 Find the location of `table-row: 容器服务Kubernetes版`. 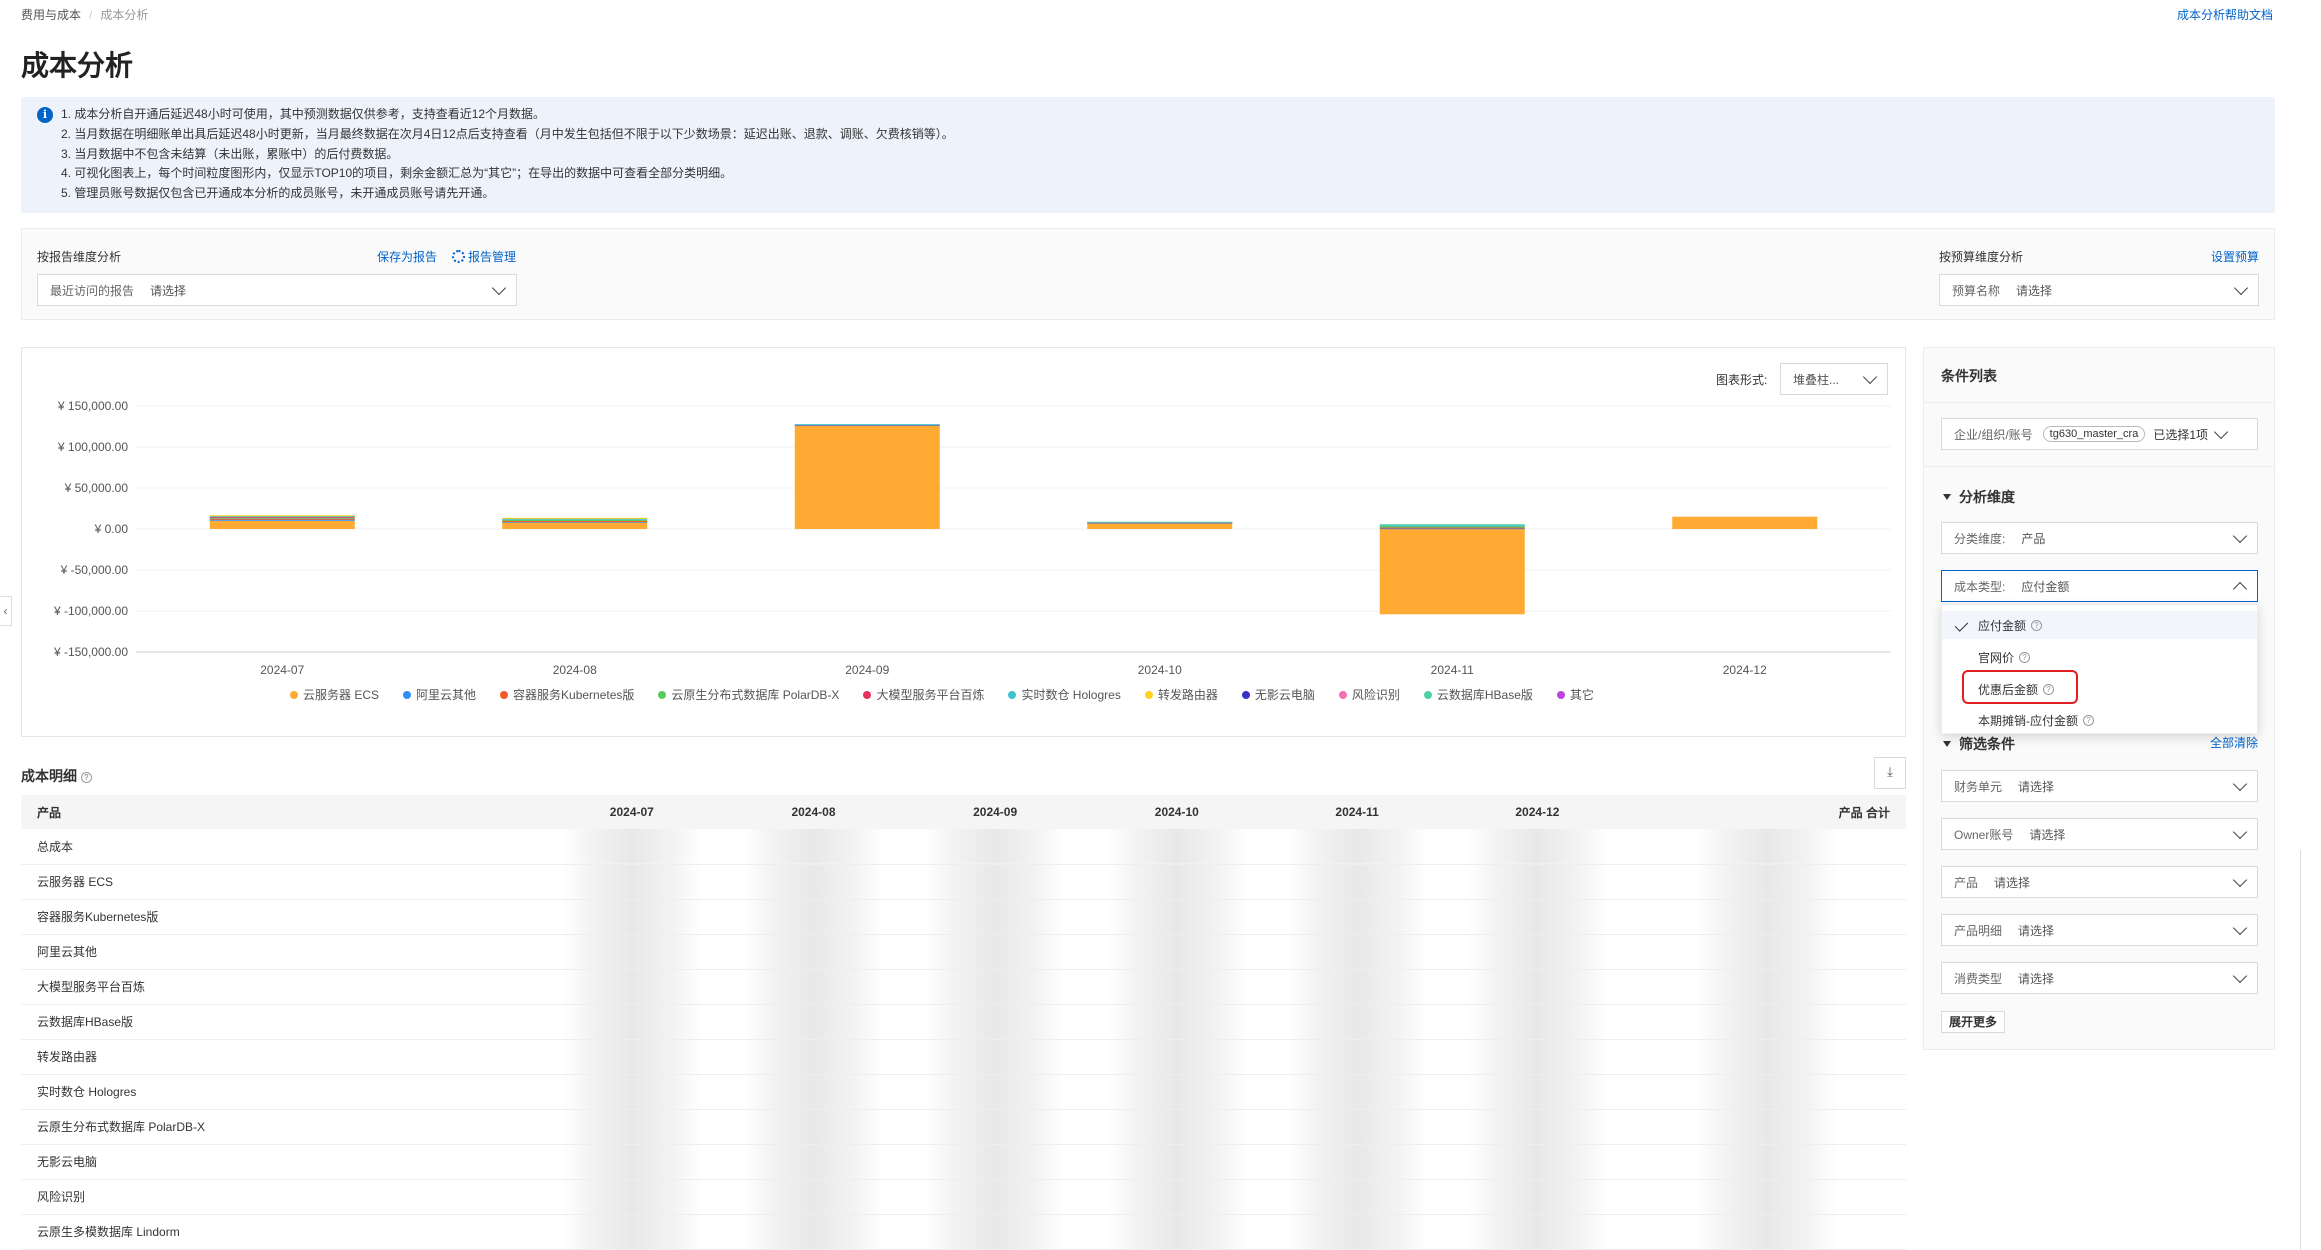

table-row: 容器服务Kubernetes版 is located at coordinates (963, 917).